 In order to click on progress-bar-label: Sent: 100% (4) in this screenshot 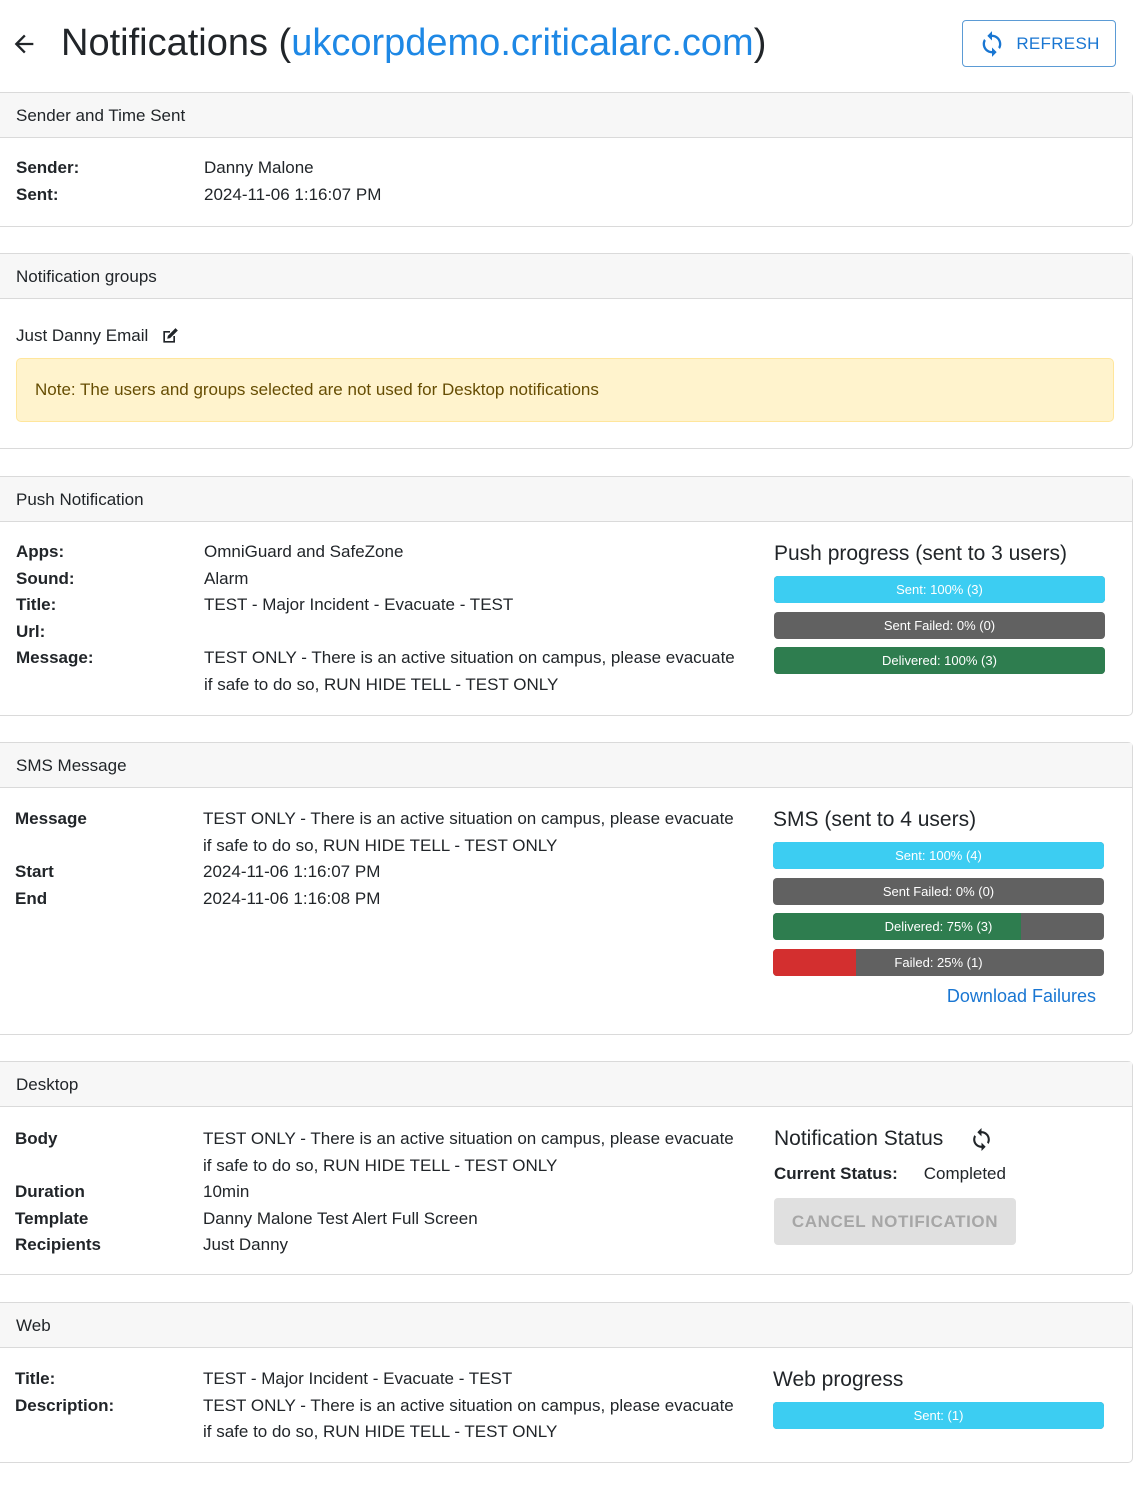, I will do `click(938, 855)`.